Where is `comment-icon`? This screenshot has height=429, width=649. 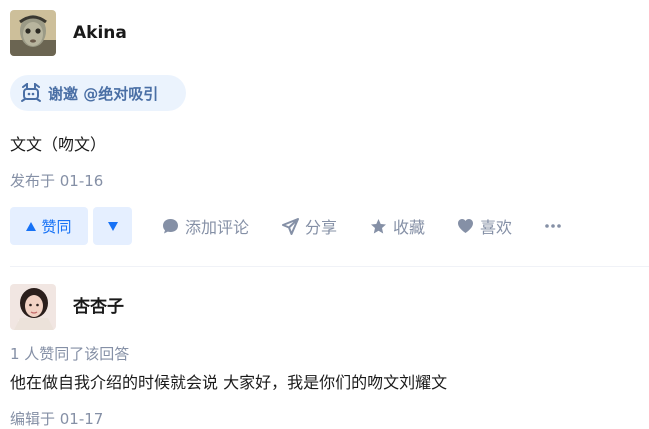
comment-icon is located at coordinates (170, 225).